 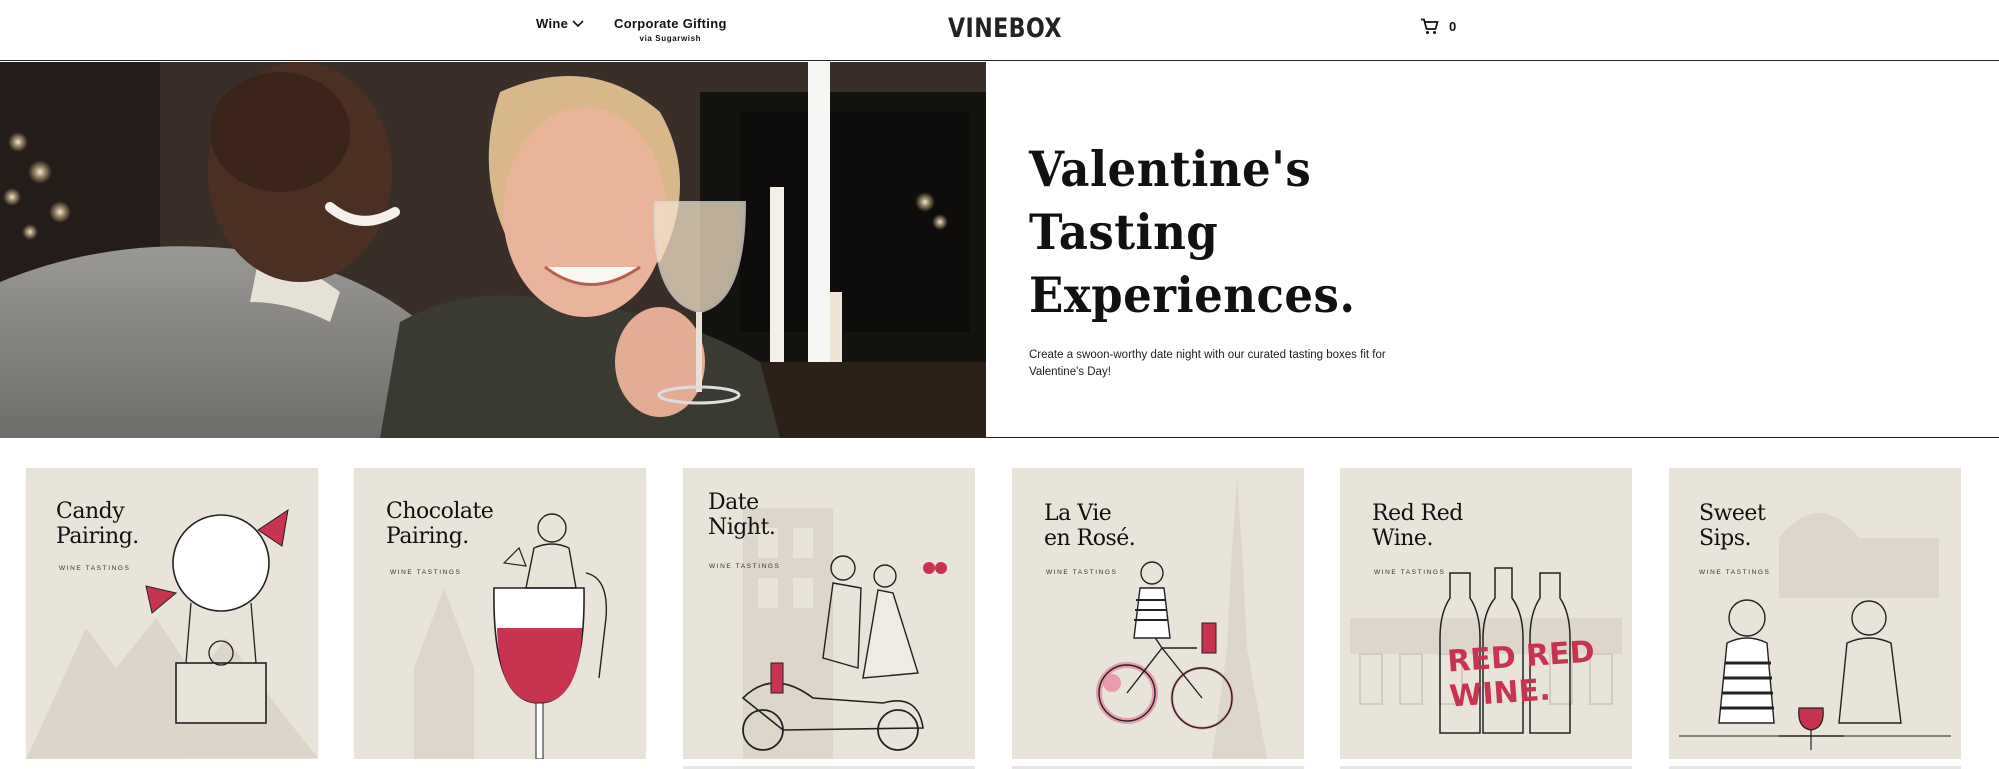 What do you see at coordinates (670, 23) in the screenshot?
I see `nav-corporate-gifting-label: Corporate Gifting` at bounding box center [670, 23].